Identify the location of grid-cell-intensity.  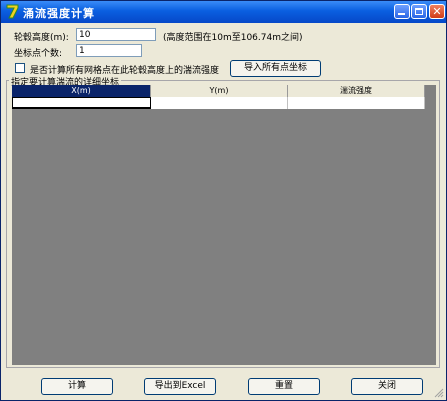
(356, 103).